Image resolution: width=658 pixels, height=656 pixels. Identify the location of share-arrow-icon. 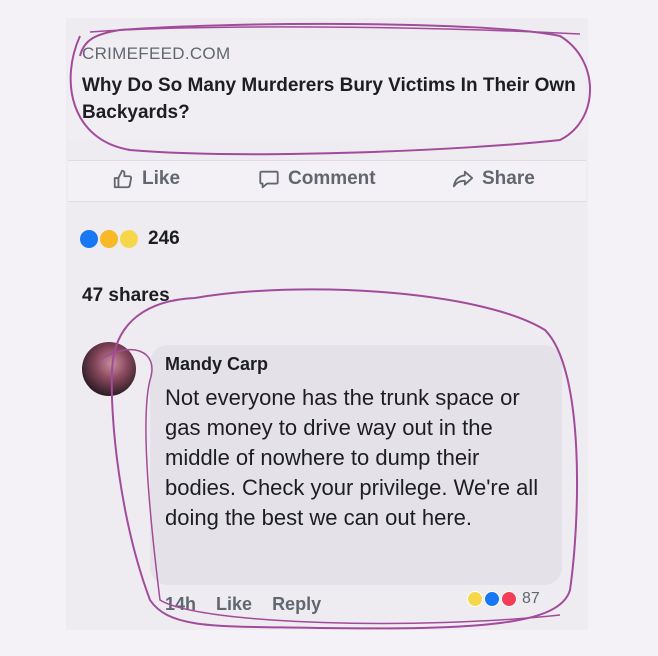
(463, 179).